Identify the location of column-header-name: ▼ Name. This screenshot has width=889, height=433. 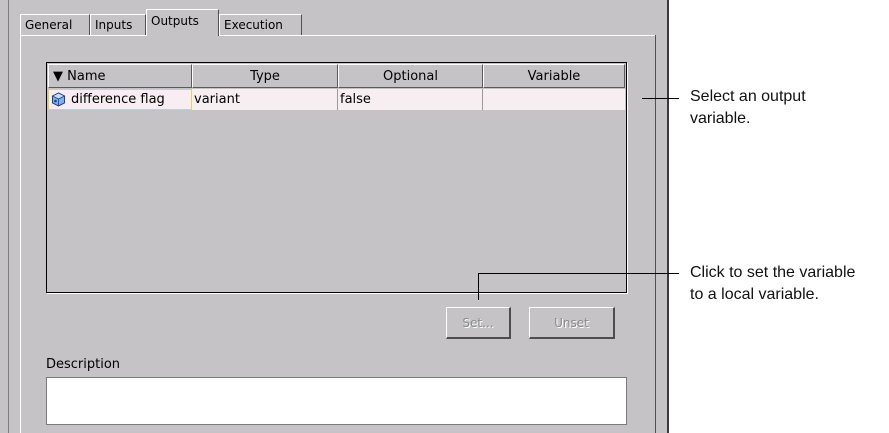
(120, 76).